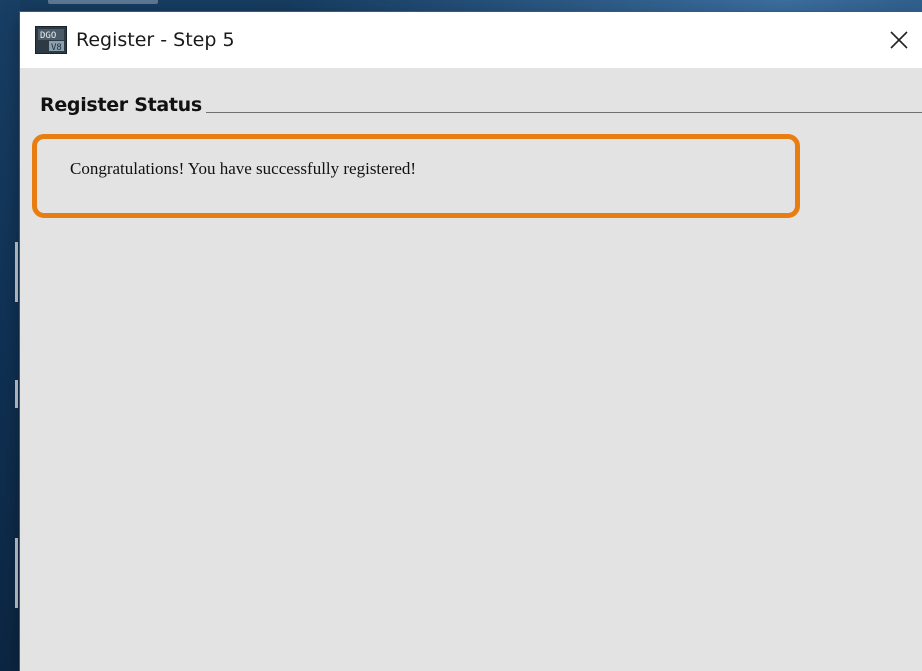 Image resolution: width=922 pixels, height=671 pixels. What do you see at coordinates (56, 48) in the screenshot?
I see `svg-text: V8` at bounding box center [56, 48].